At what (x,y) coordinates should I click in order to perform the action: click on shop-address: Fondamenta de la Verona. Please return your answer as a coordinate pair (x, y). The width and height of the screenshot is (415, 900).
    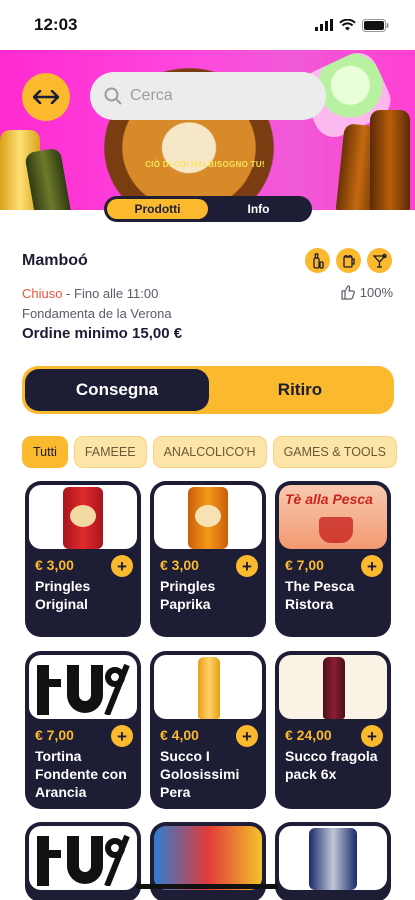
    Looking at the image, I should click on (97, 313).